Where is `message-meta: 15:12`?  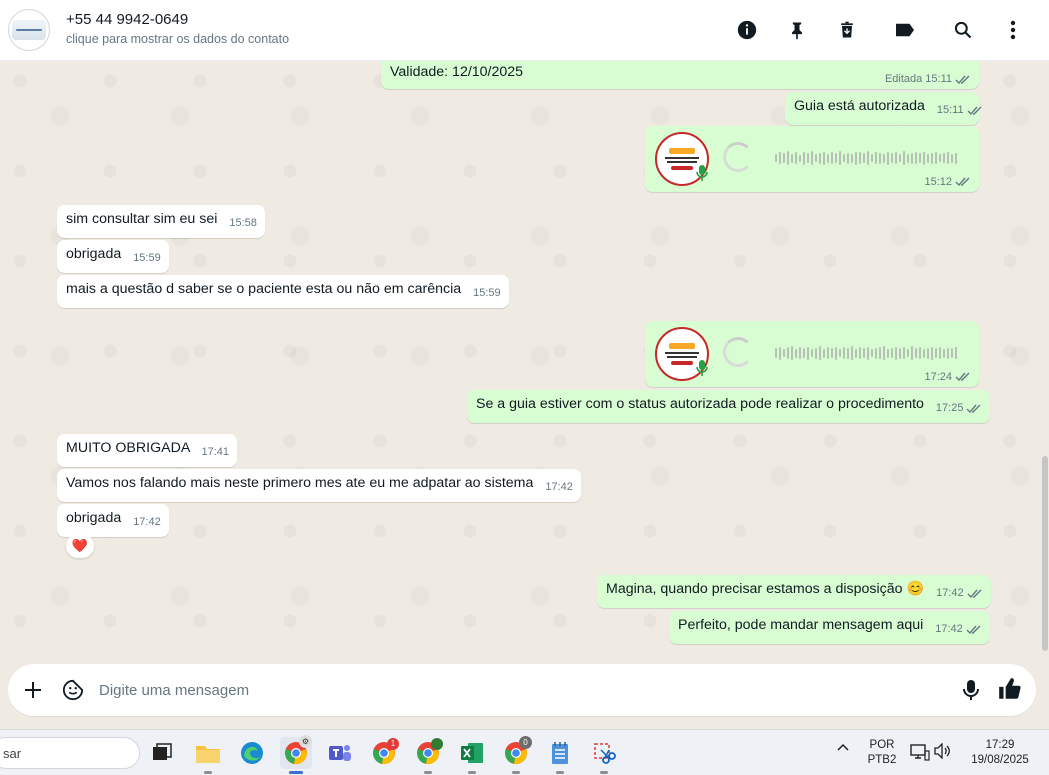
message-meta: 15:12 is located at coordinates (947, 182).